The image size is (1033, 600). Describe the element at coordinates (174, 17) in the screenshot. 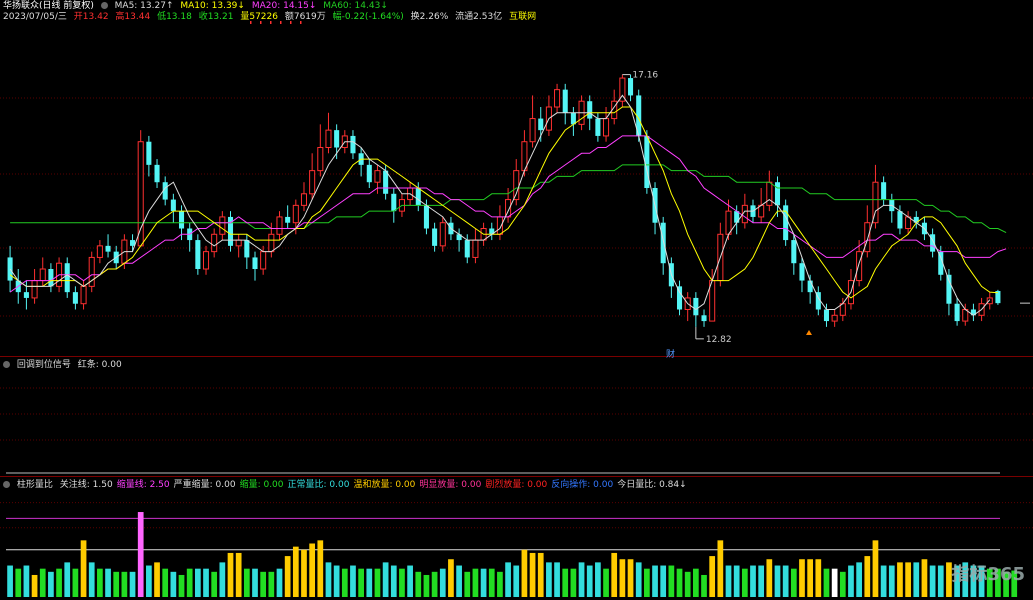

I see `low-label: 低13.18` at that location.